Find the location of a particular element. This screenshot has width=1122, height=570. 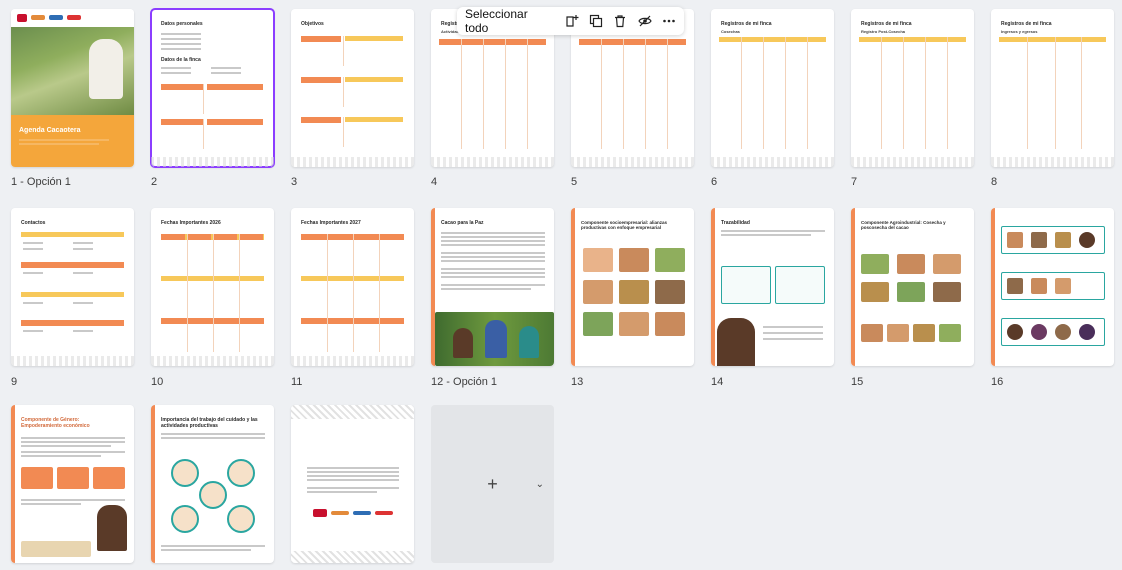

page-thumbnail-3: Objetivos is located at coordinates (352, 88).